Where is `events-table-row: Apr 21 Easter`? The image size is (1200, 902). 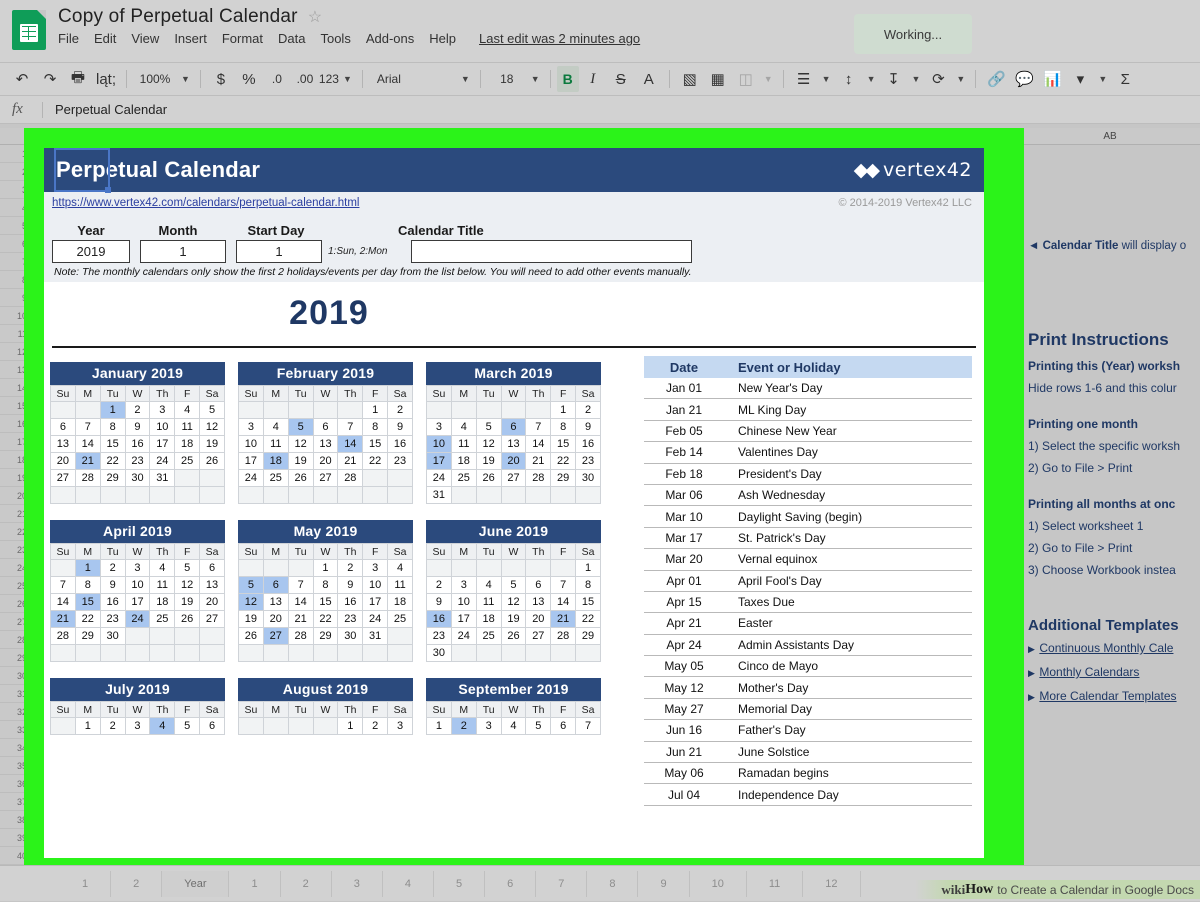 events-table-row: Apr 21 Easter is located at coordinates (808, 624).